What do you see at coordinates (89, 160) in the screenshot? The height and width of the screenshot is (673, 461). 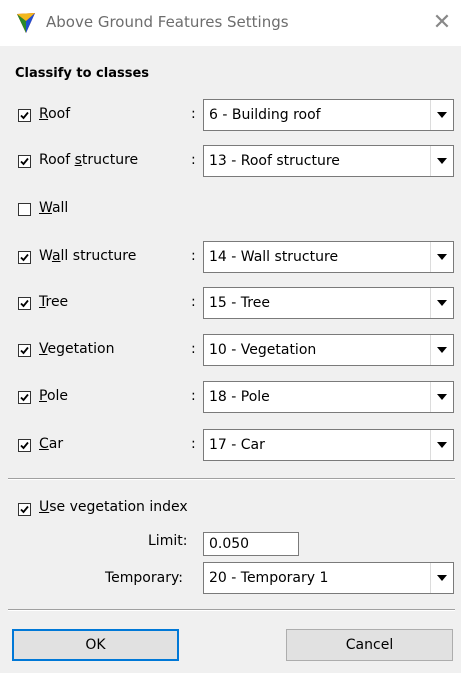 I see `roof-structure-label: Roof structure` at bounding box center [89, 160].